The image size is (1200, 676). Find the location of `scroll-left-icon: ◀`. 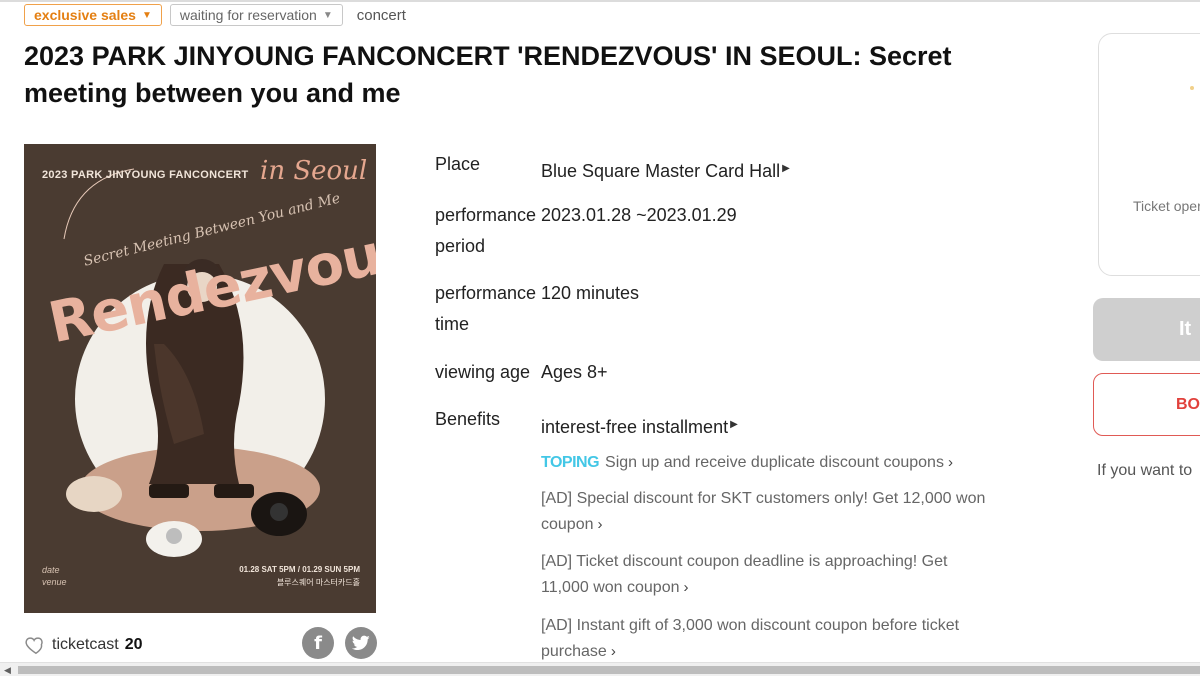

scroll-left-icon: ◀ is located at coordinates (7, 670).